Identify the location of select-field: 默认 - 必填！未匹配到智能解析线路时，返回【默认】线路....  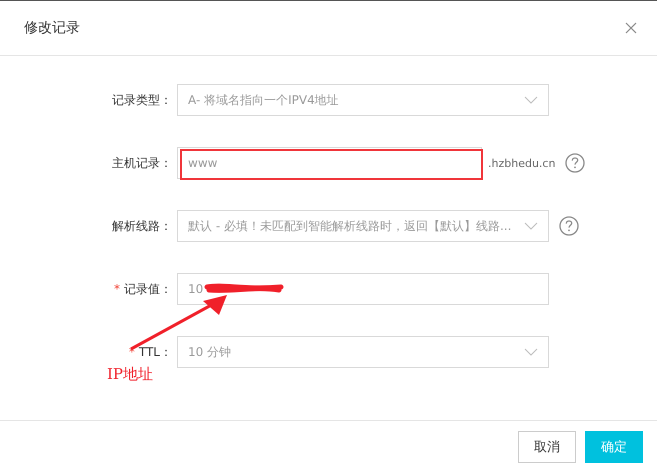
(363, 226).